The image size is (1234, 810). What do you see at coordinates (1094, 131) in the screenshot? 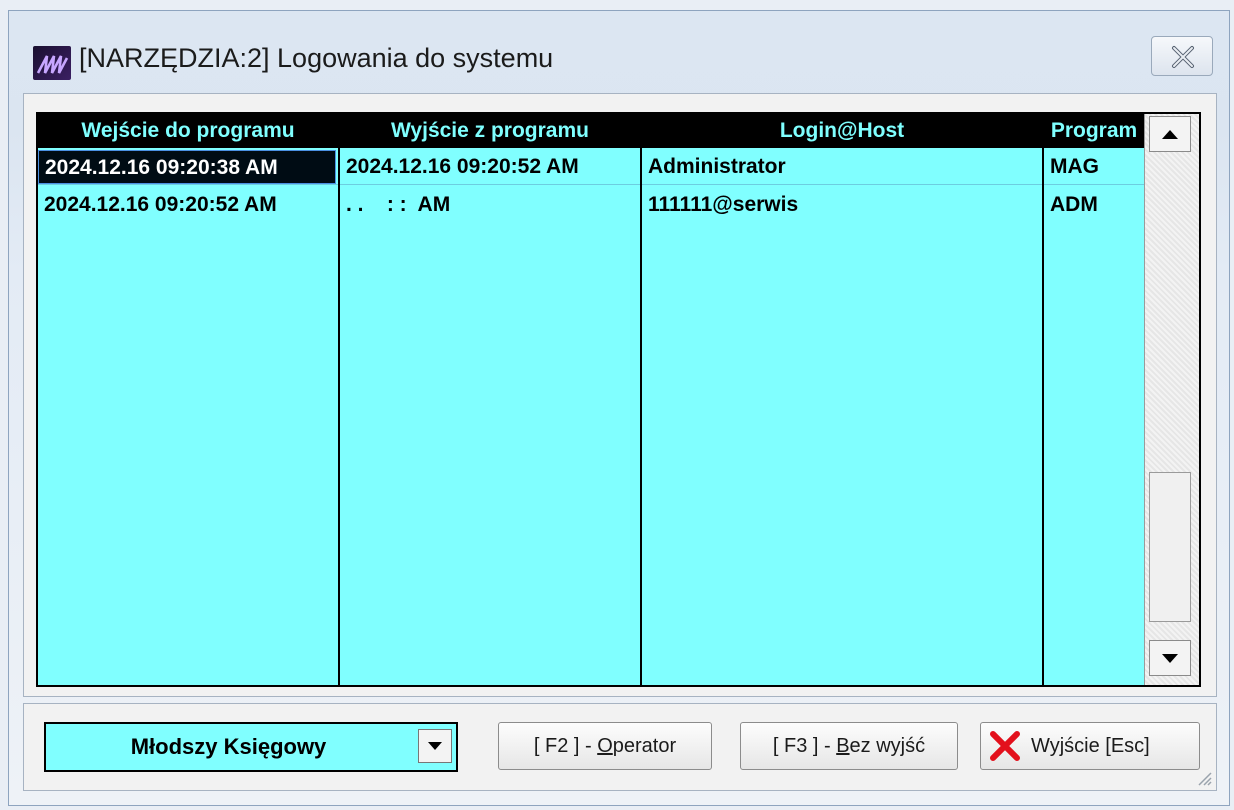
I see `column-header-program: Program` at bounding box center [1094, 131].